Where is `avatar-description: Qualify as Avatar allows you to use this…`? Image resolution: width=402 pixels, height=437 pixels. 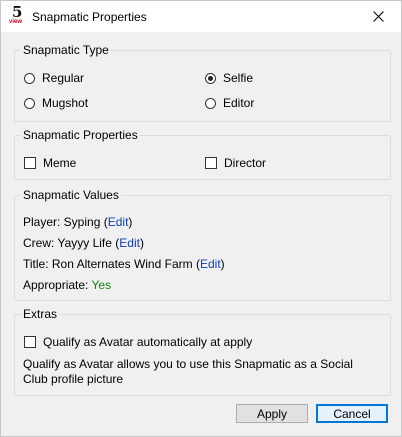
avatar-description: Qualify as Avatar allows you to use this… is located at coordinates (188, 371).